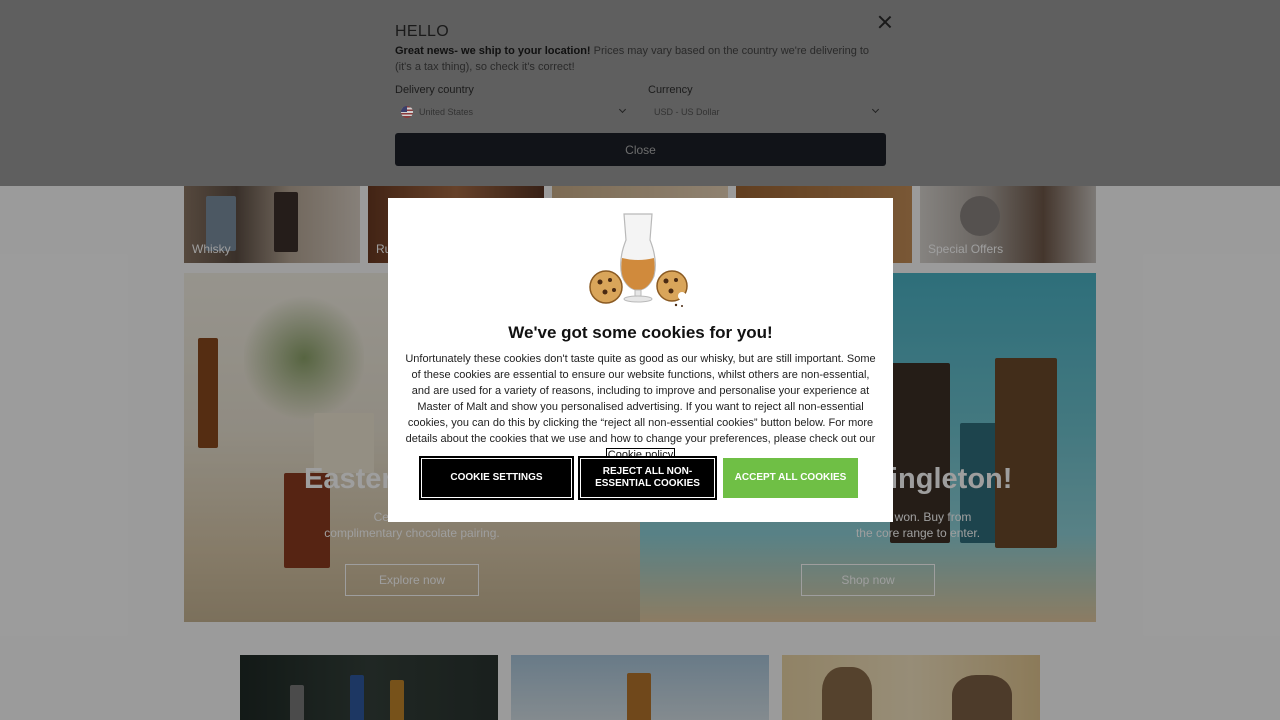 The width and height of the screenshot is (1280, 720). What do you see at coordinates (446, 112) in the screenshot?
I see `delivery-country-value: United States` at bounding box center [446, 112].